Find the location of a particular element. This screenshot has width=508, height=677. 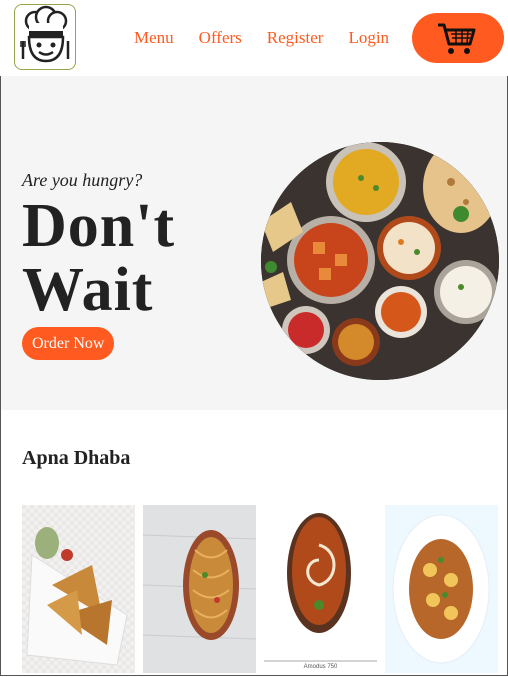

curry-image is located at coordinates (441, 589).